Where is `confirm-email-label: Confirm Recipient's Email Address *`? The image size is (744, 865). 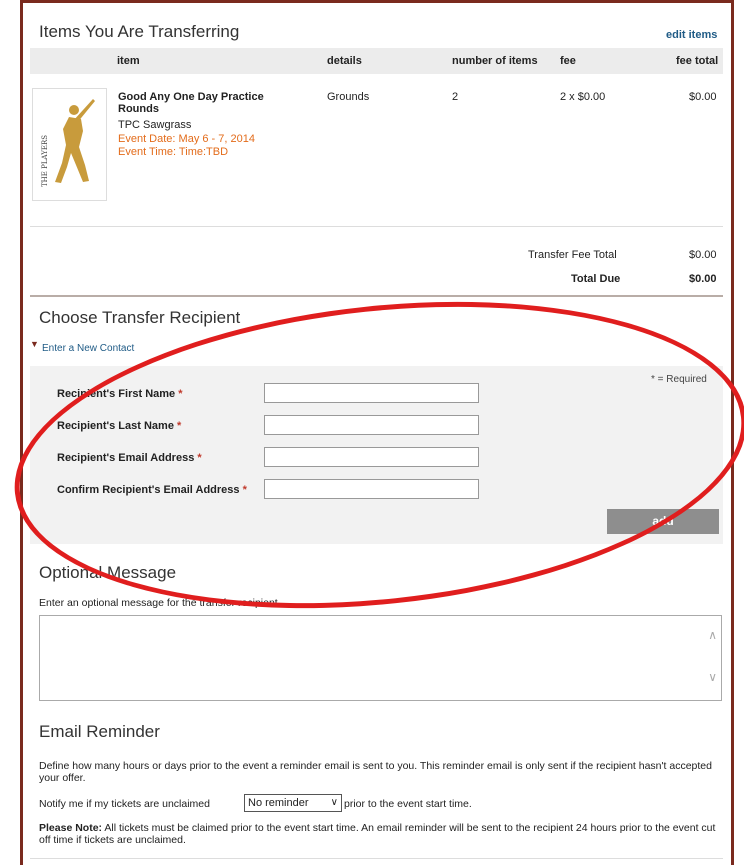 confirm-email-label: Confirm Recipient's Email Address * is located at coordinates (152, 490).